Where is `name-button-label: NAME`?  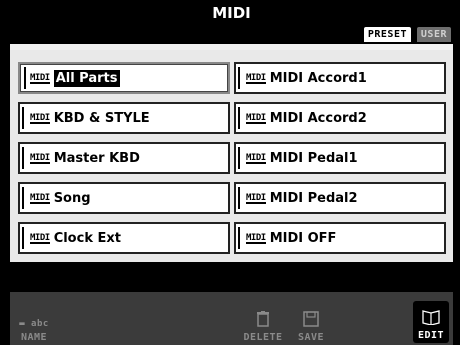 name-button-label: NAME is located at coordinates (34, 337).